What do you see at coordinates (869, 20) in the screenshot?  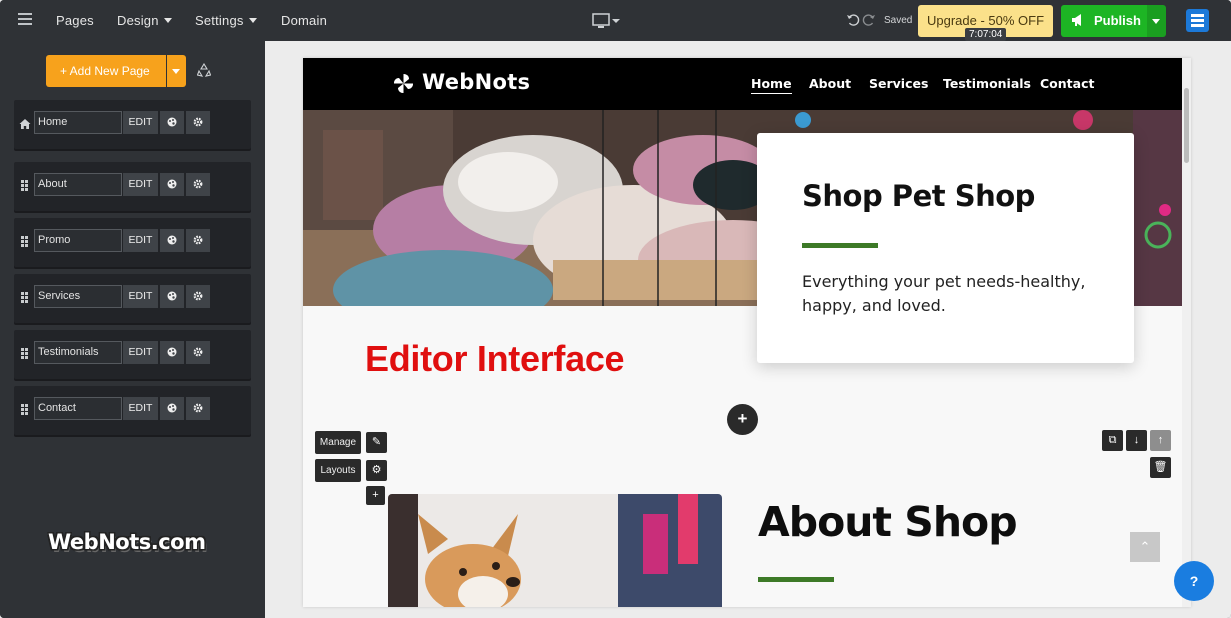 I see `redo-icon` at bounding box center [869, 20].